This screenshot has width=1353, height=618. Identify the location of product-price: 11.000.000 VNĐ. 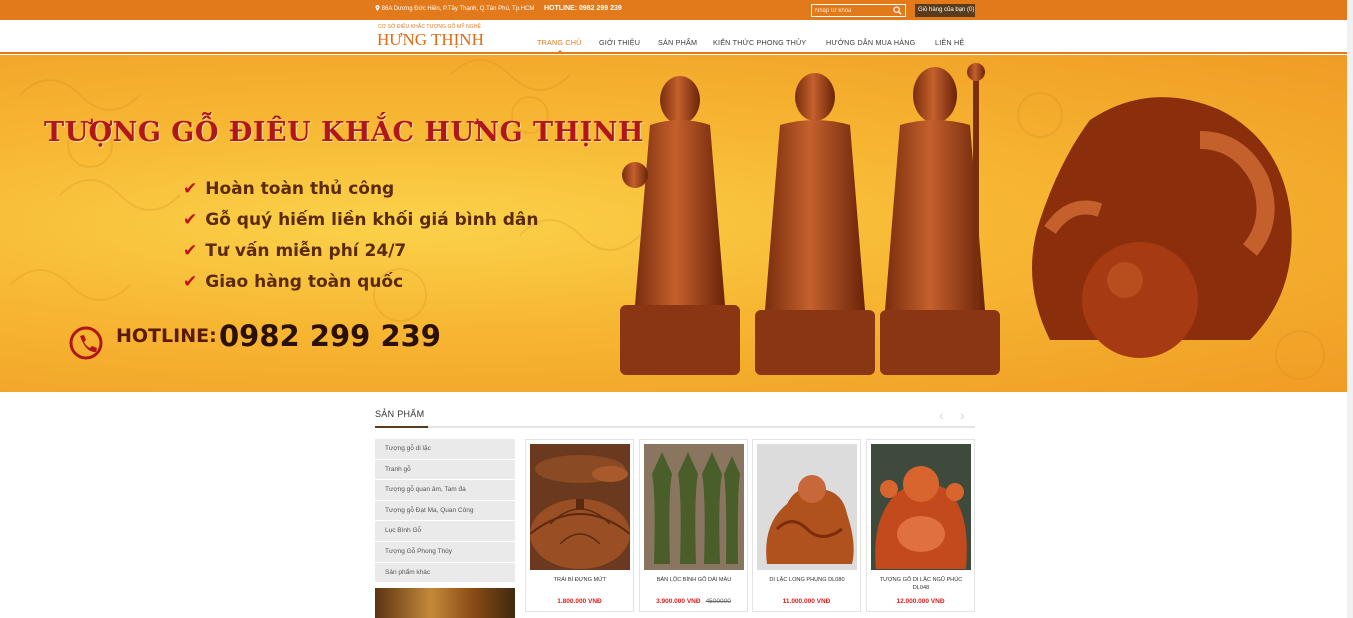
(806, 601).